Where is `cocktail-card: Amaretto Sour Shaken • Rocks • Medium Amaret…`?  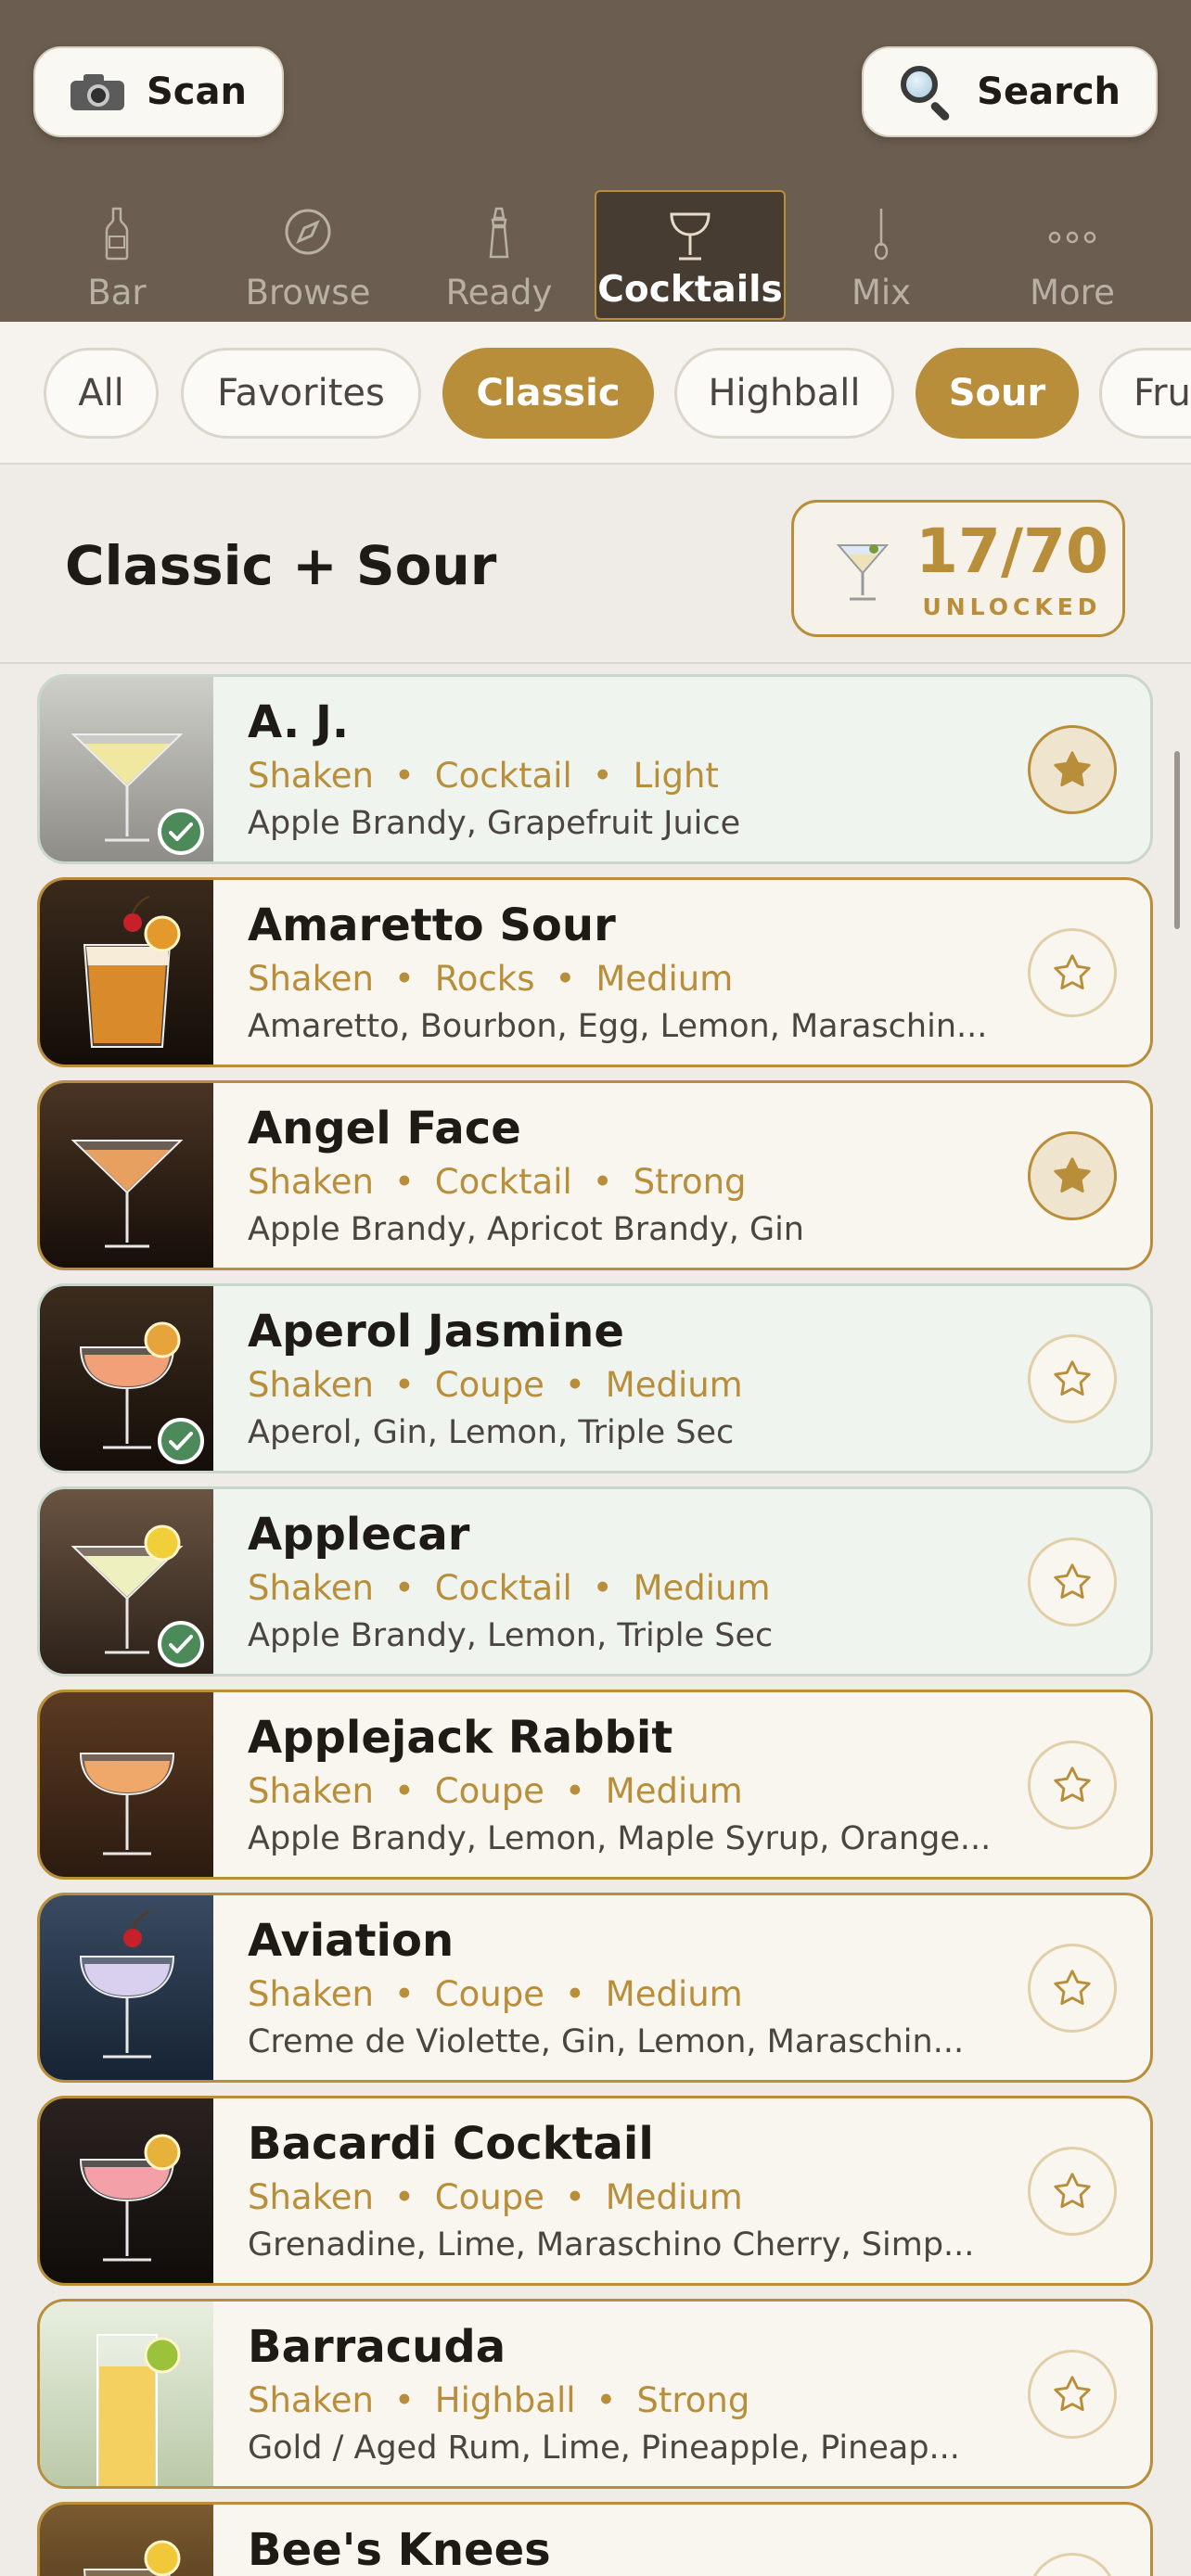 cocktail-card: Amaretto Sour Shaken • Rocks • Medium Amaret… is located at coordinates (595, 972).